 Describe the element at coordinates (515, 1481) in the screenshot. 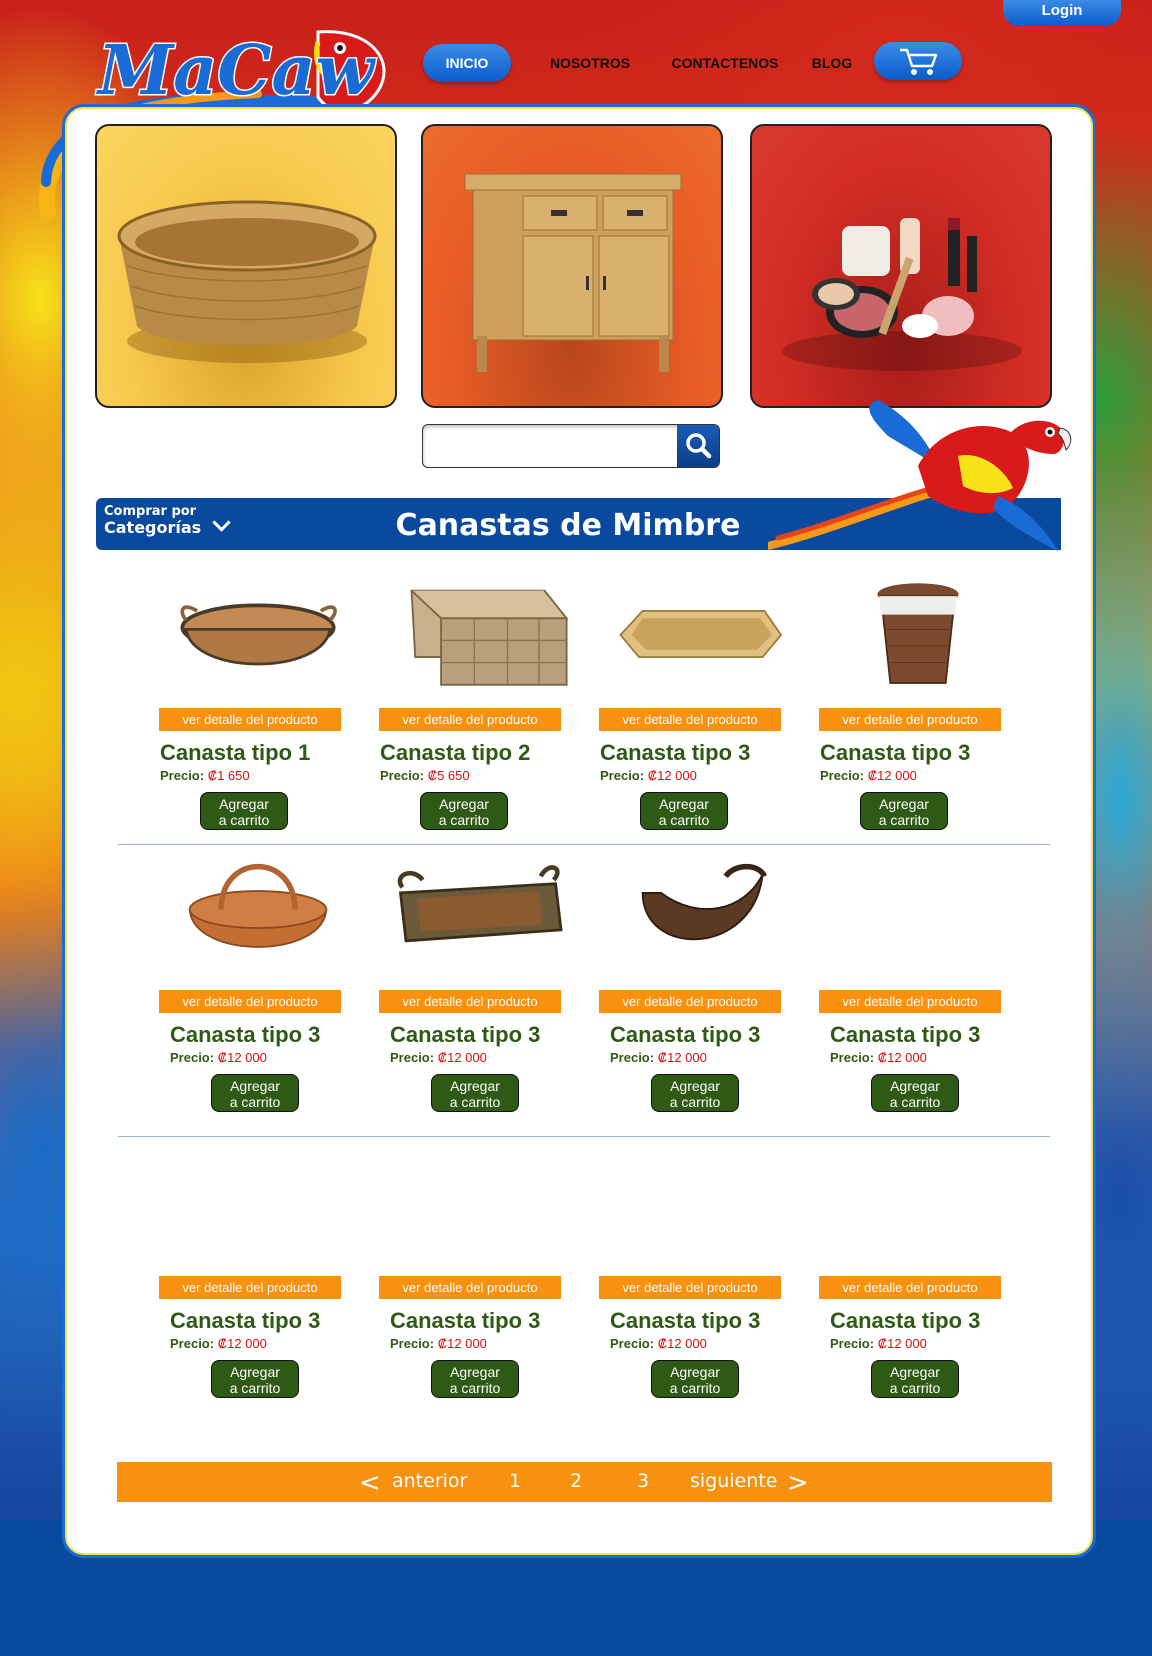

I see `page-1: 1` at that location.